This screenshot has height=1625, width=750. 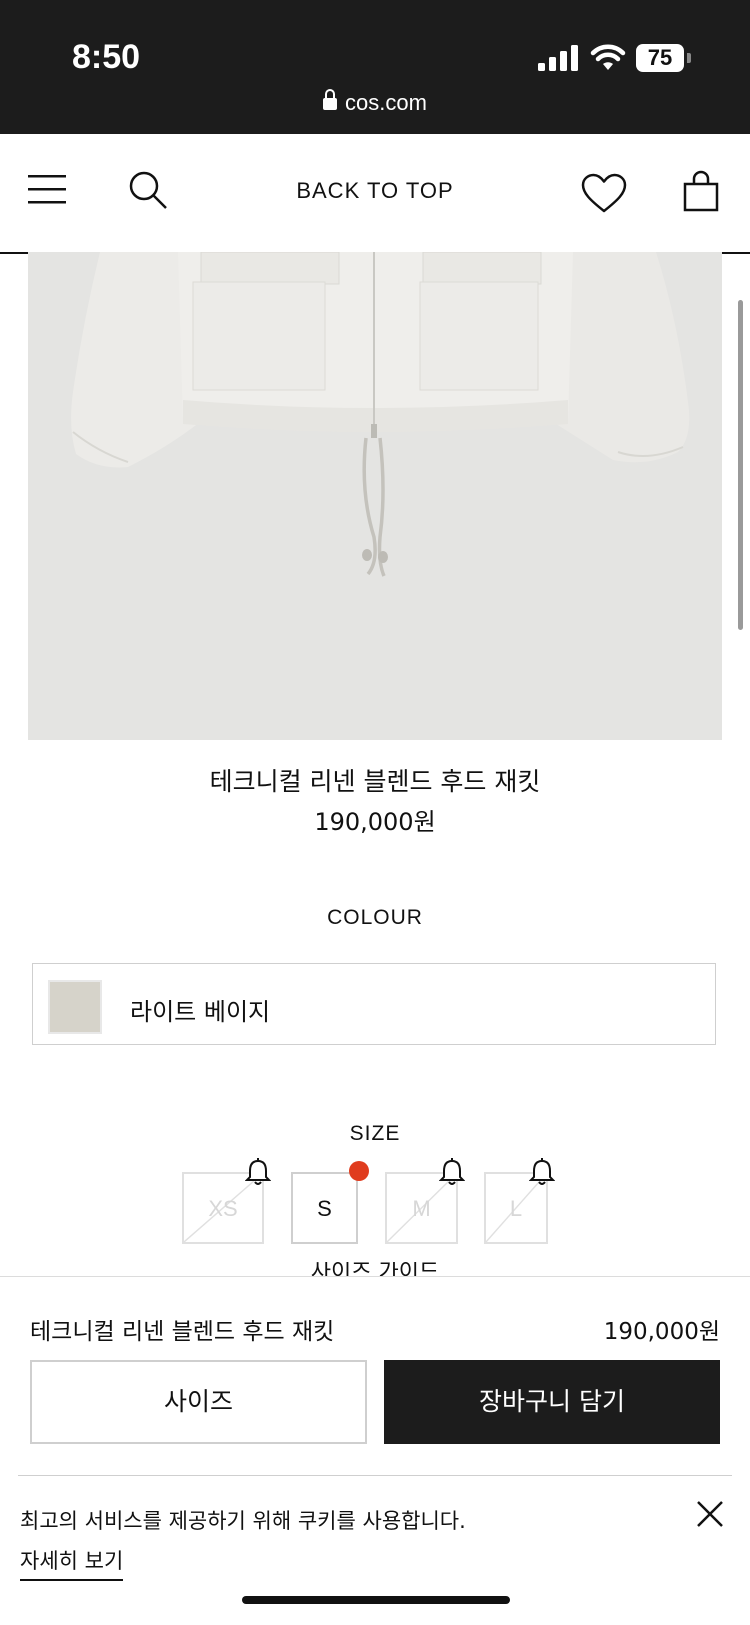 I want to click on colour-swatch, so click(x=75, y=1007).